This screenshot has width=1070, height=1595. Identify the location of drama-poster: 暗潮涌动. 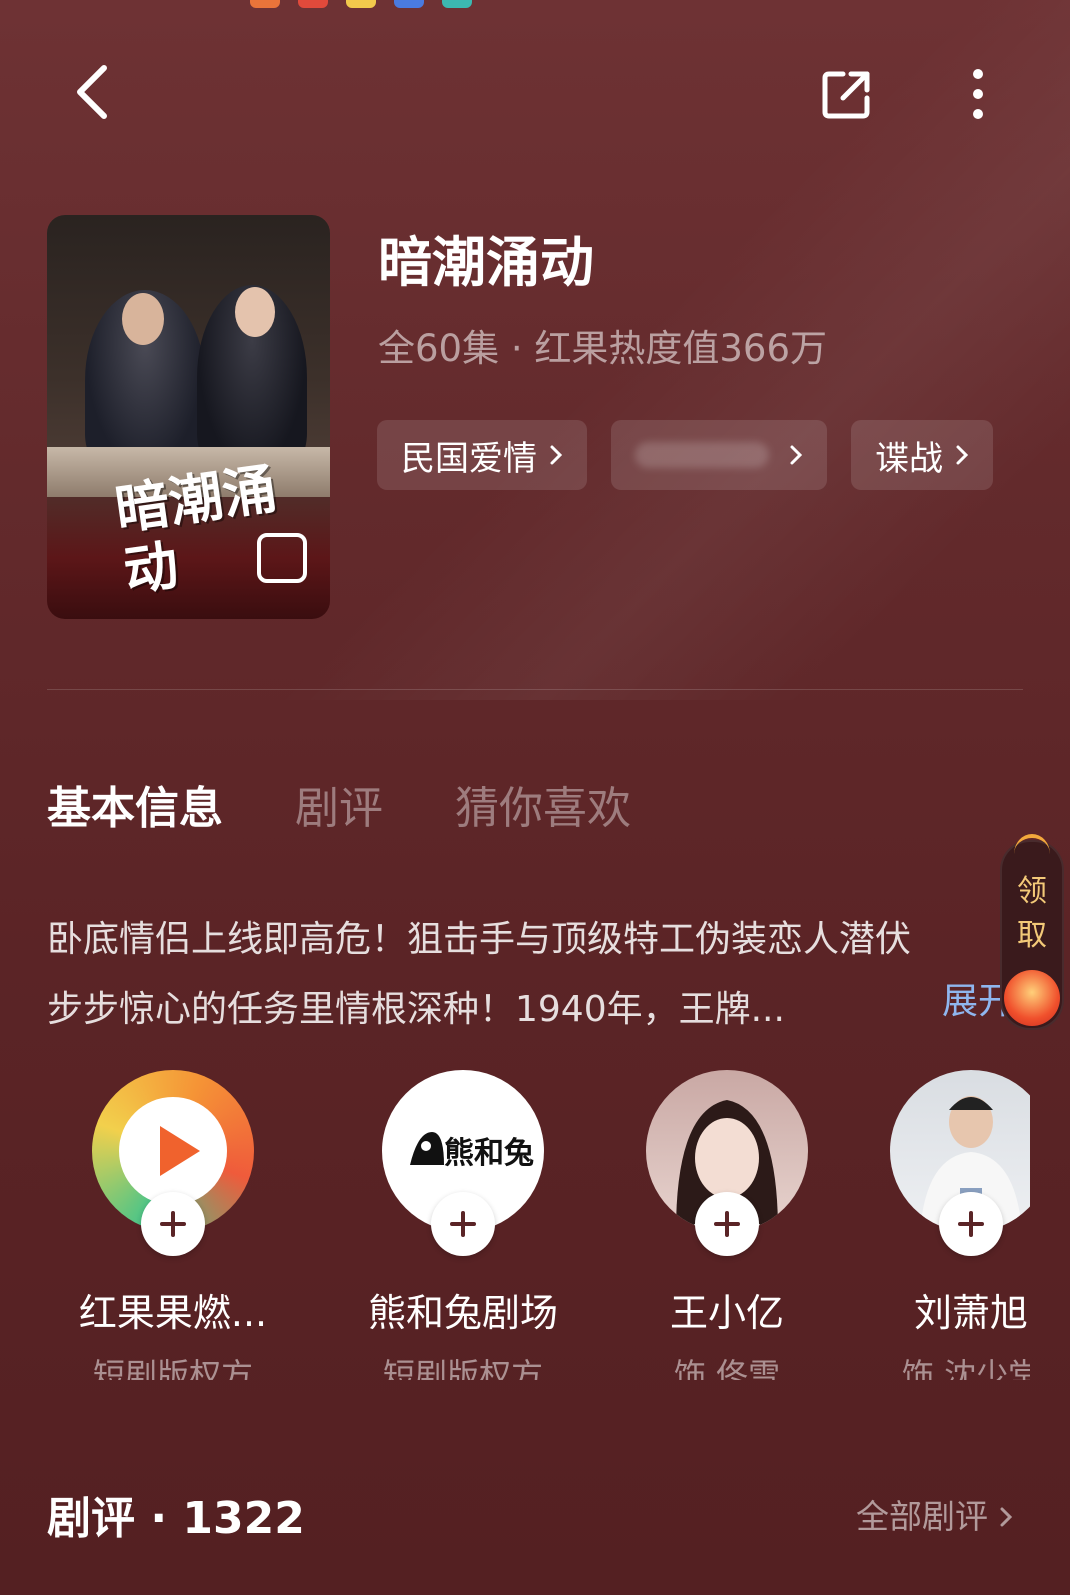
(188, 417).